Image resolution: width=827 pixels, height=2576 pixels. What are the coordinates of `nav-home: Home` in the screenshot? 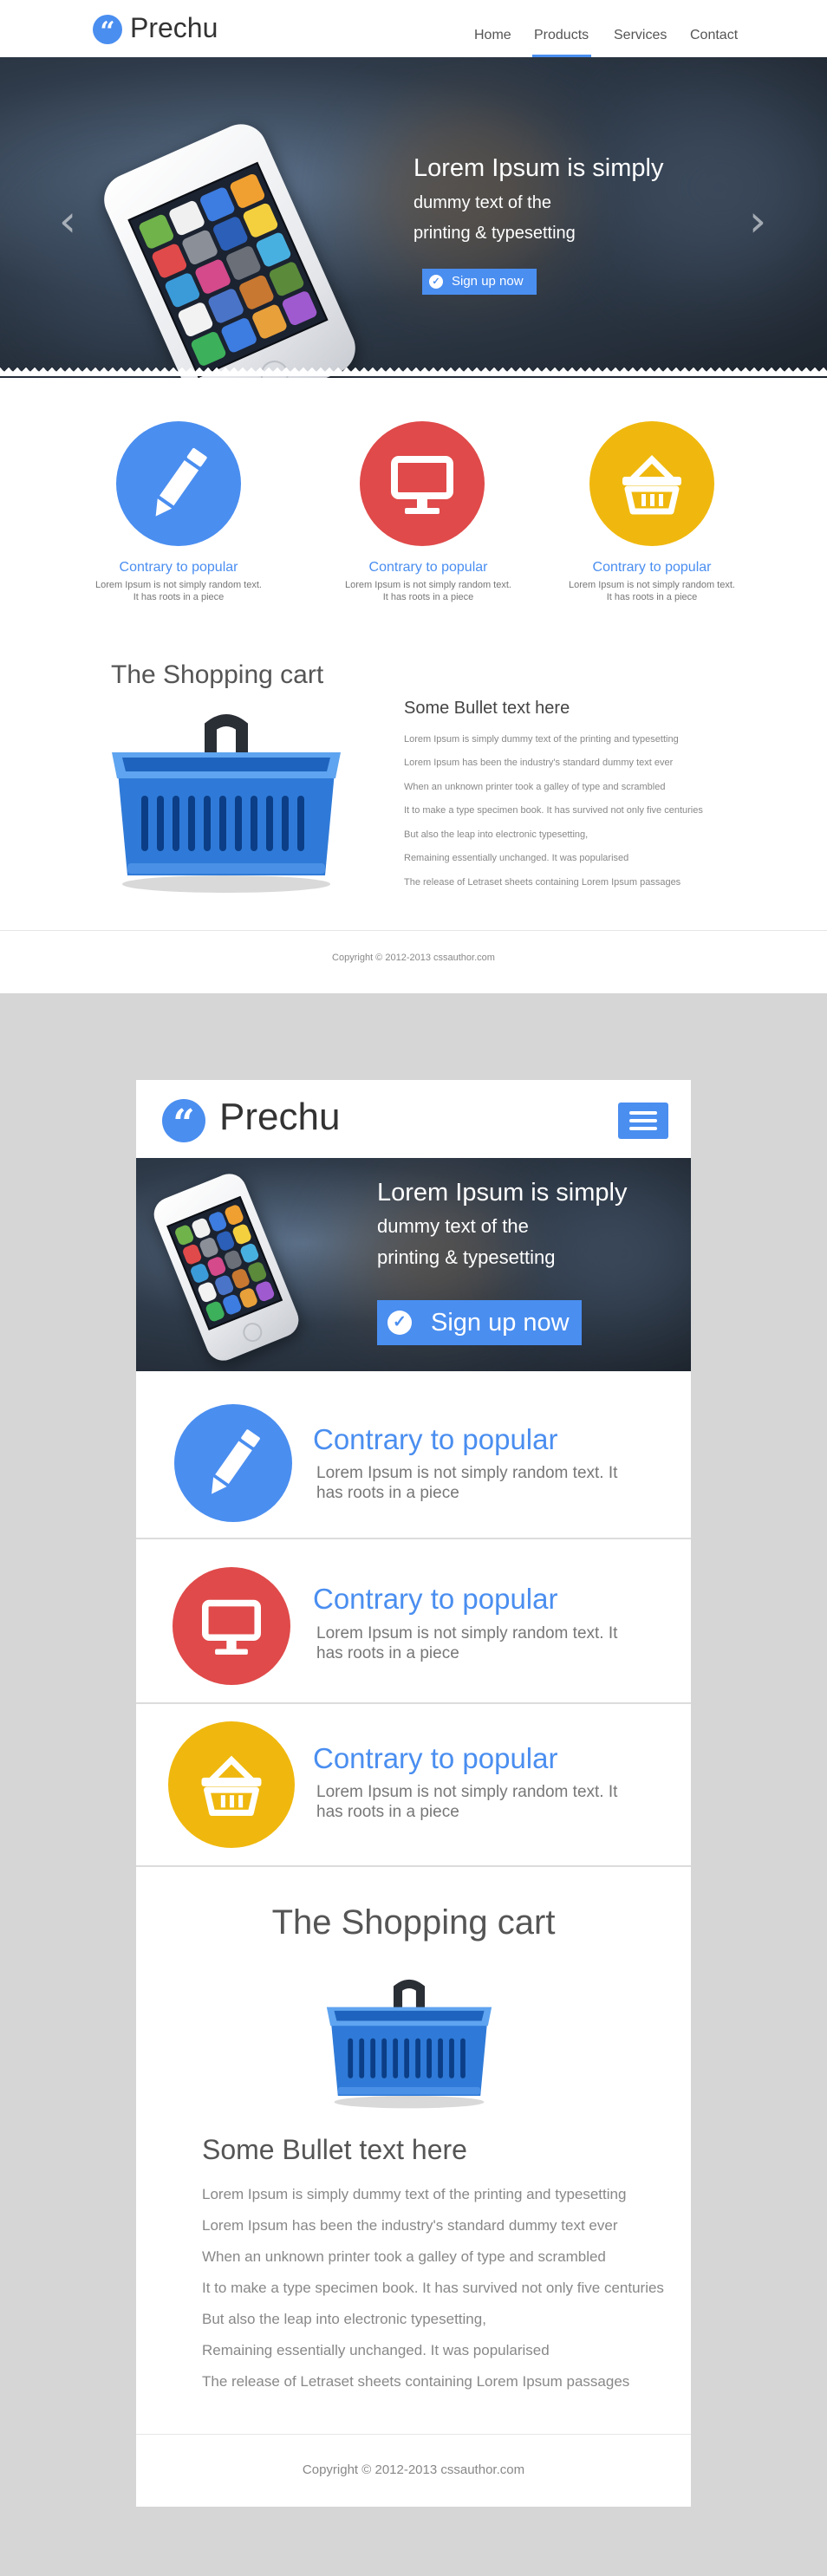 It's located at (492, 35).